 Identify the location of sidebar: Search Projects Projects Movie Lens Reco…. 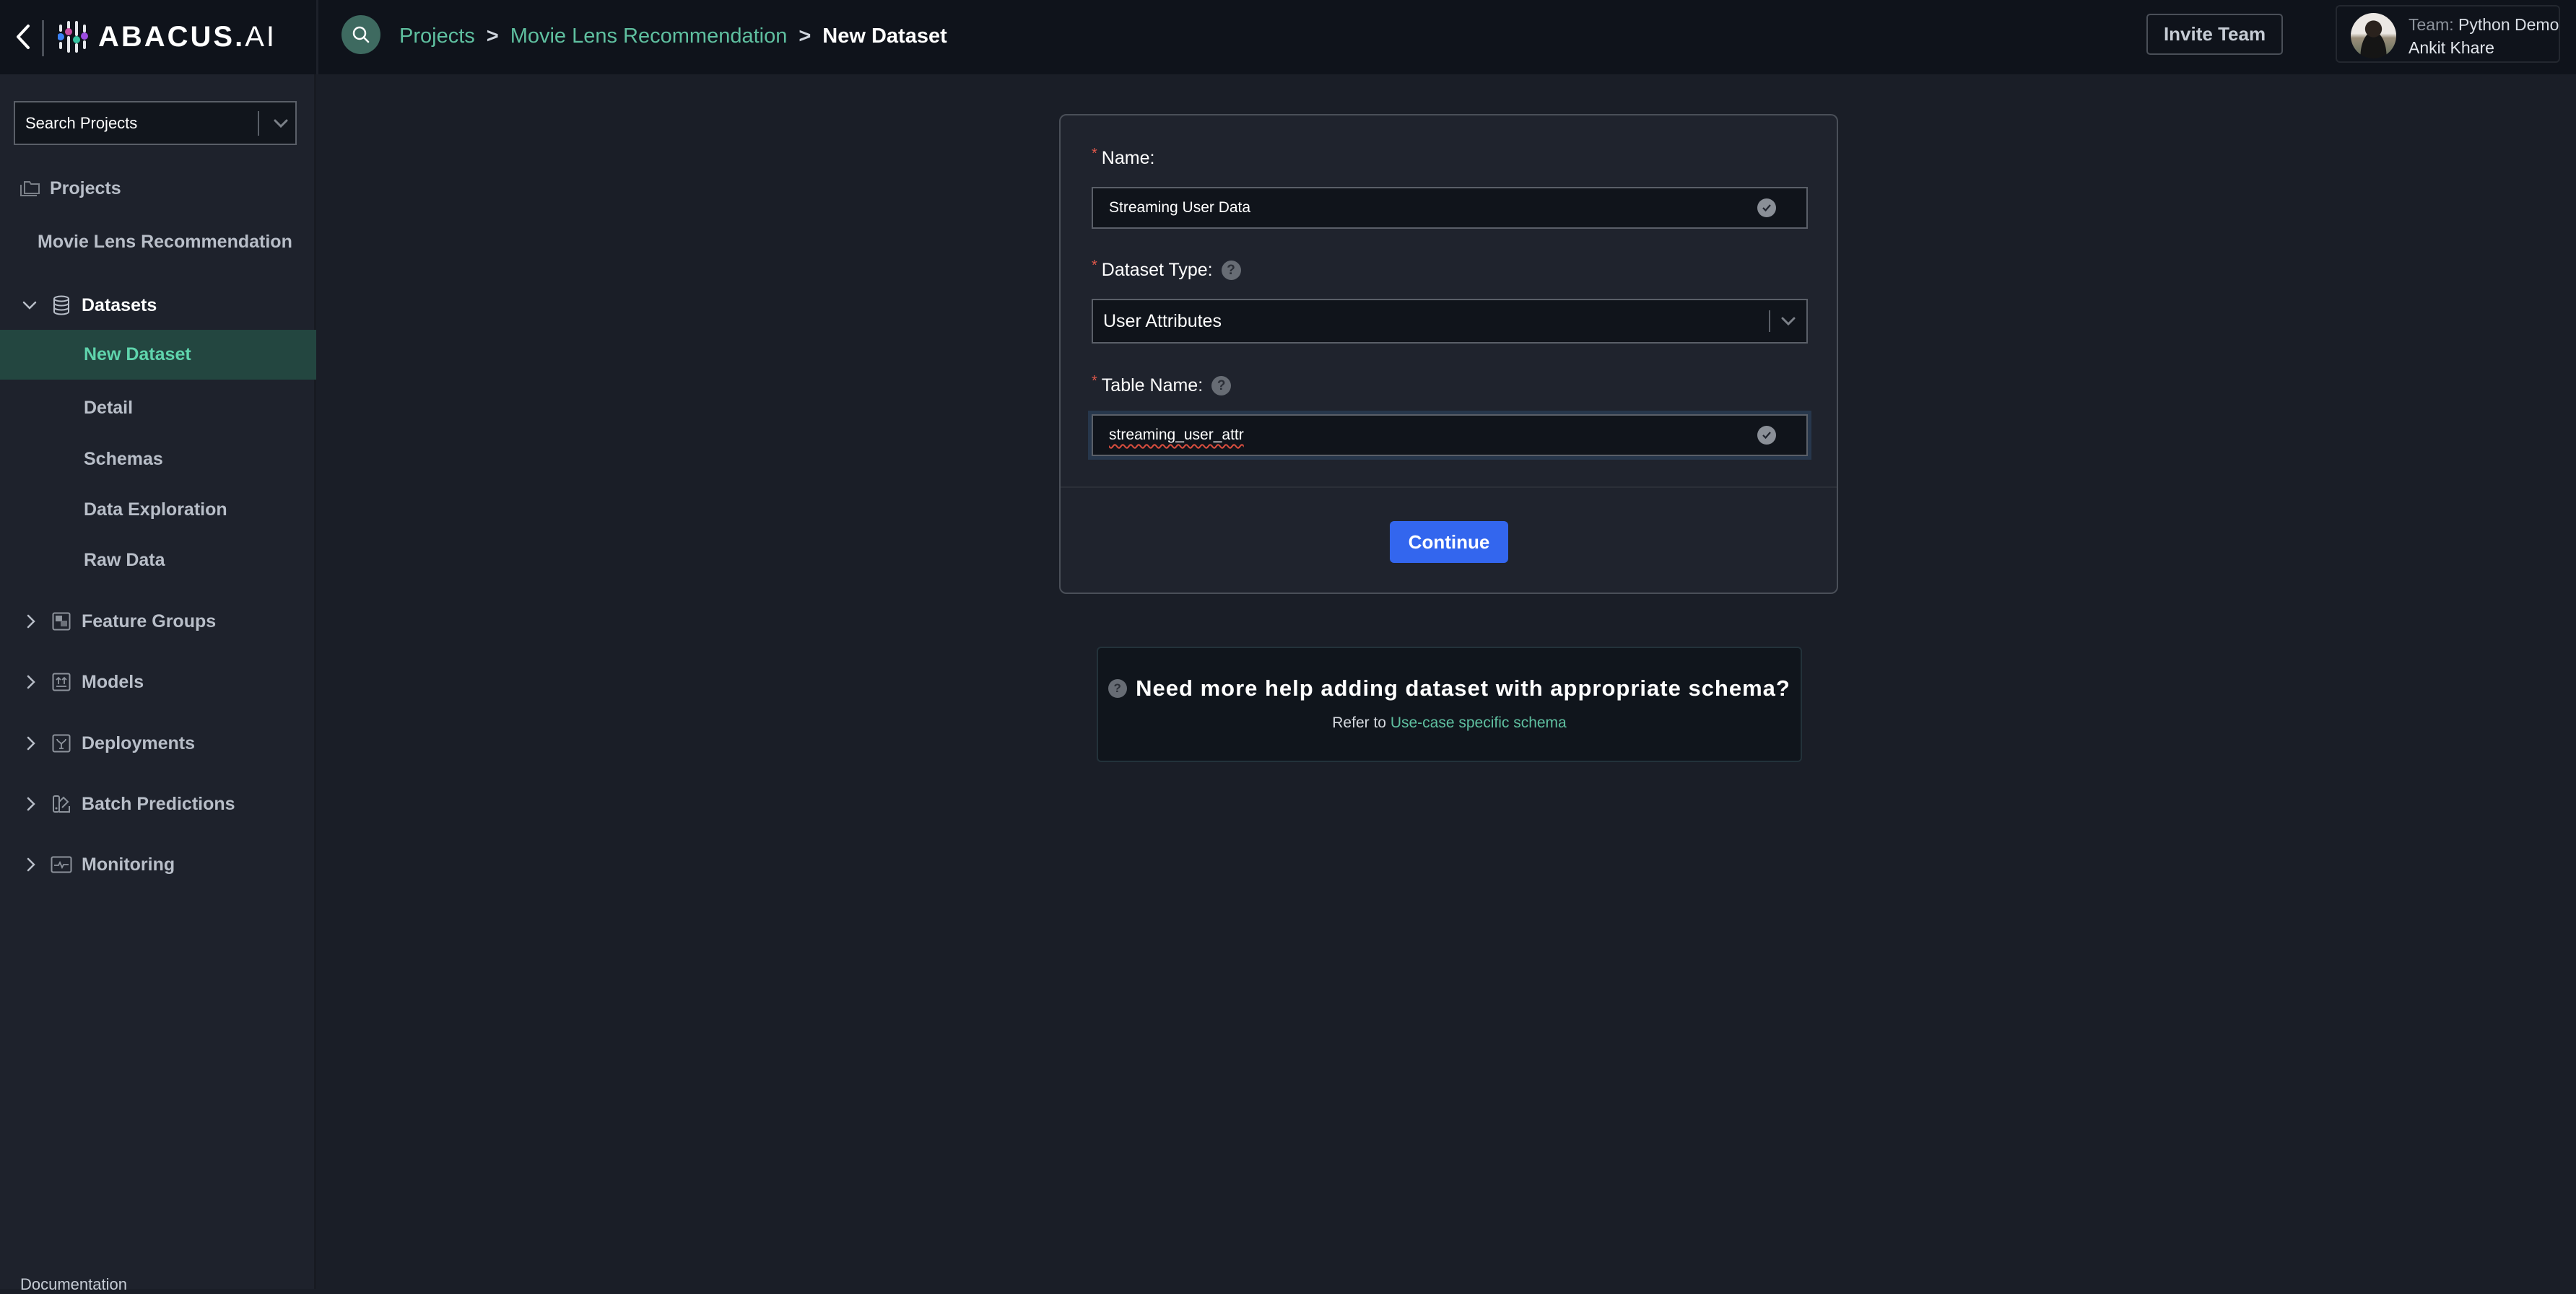
(158, 683).